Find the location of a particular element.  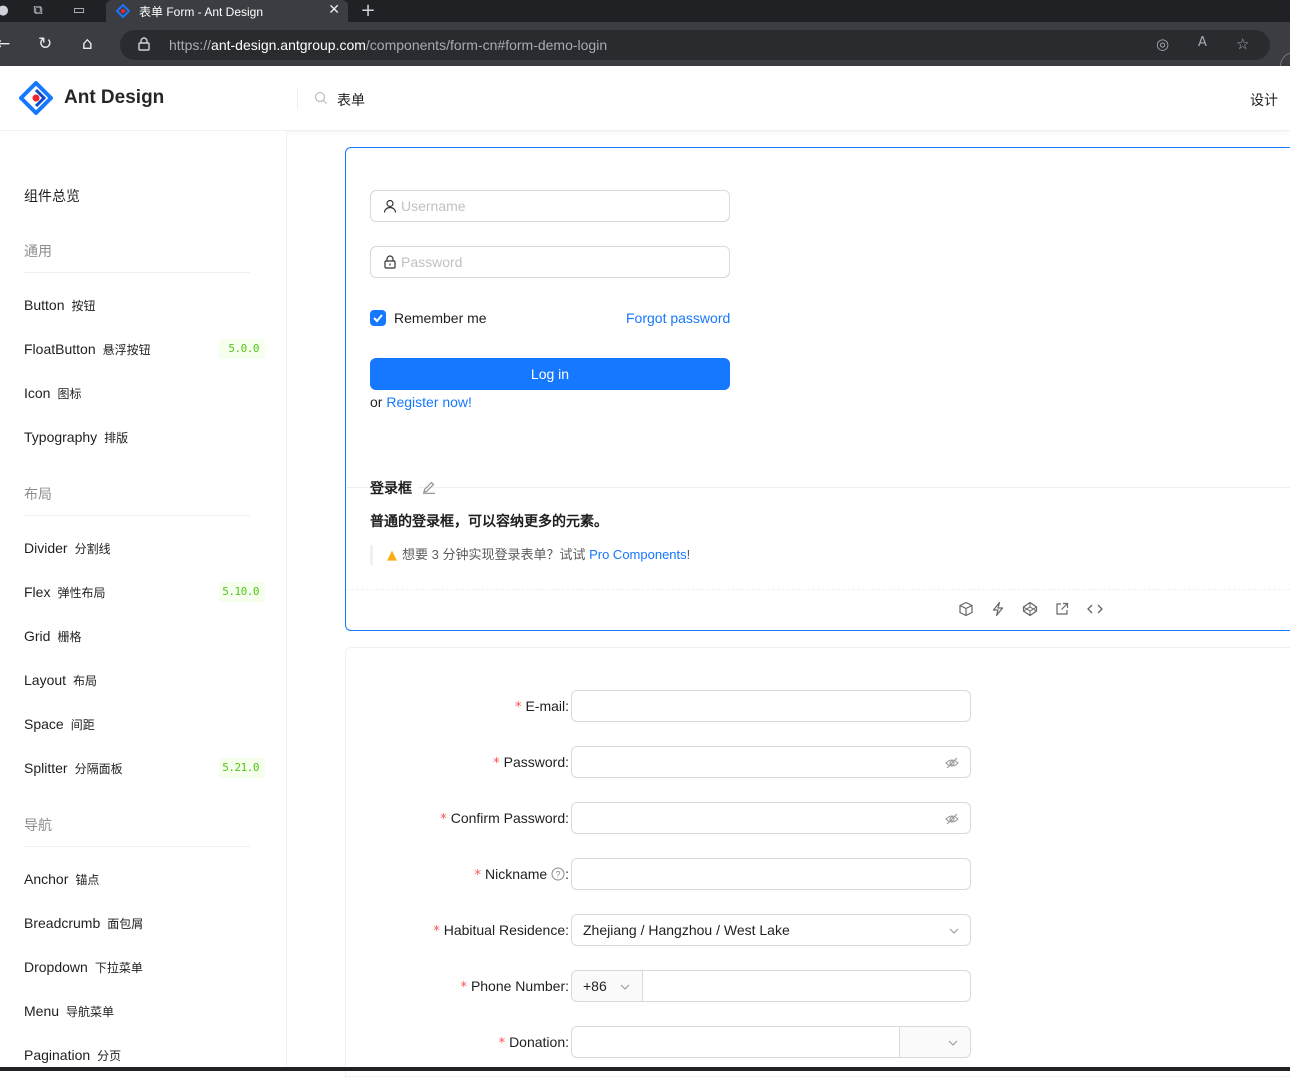

back-icon: ← is located at coordinates (5, 44).